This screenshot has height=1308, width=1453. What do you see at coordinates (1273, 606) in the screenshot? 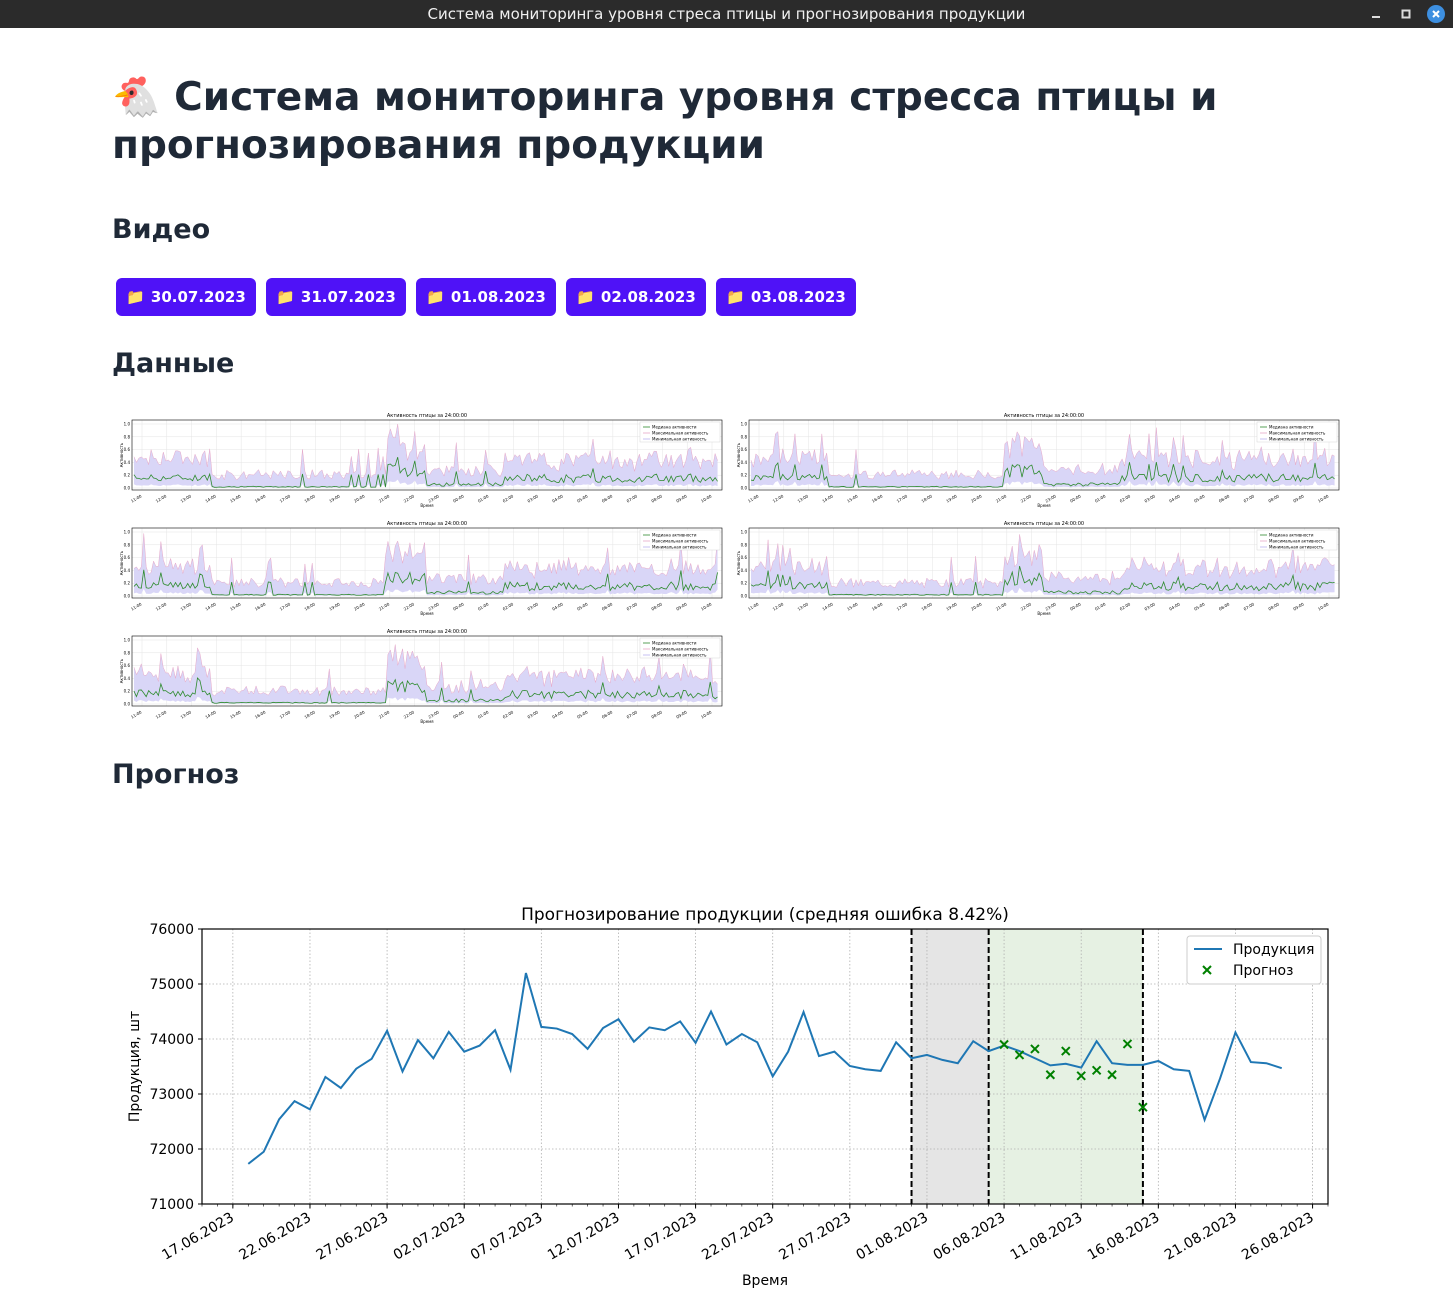
I see `activity-xtick: 08:00` at bounding box center [1273, 606].